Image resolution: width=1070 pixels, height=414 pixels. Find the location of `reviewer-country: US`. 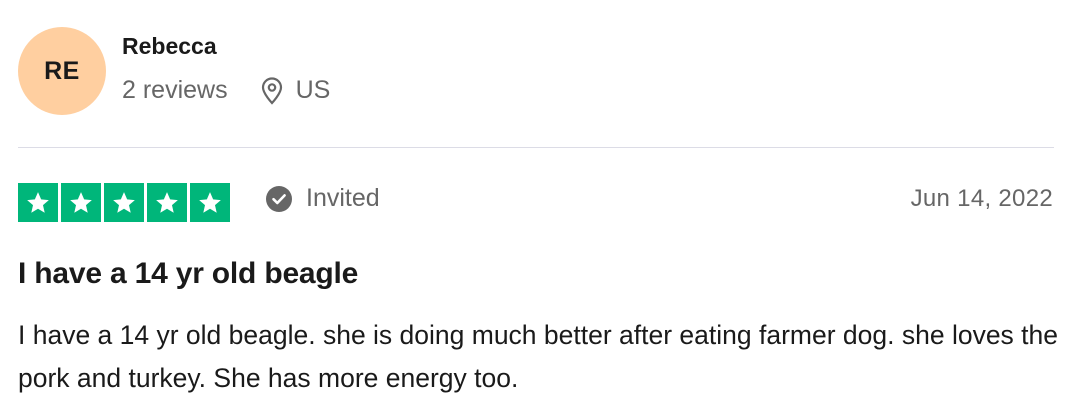

reviewer-country: US is located at coordinates (313, 90).